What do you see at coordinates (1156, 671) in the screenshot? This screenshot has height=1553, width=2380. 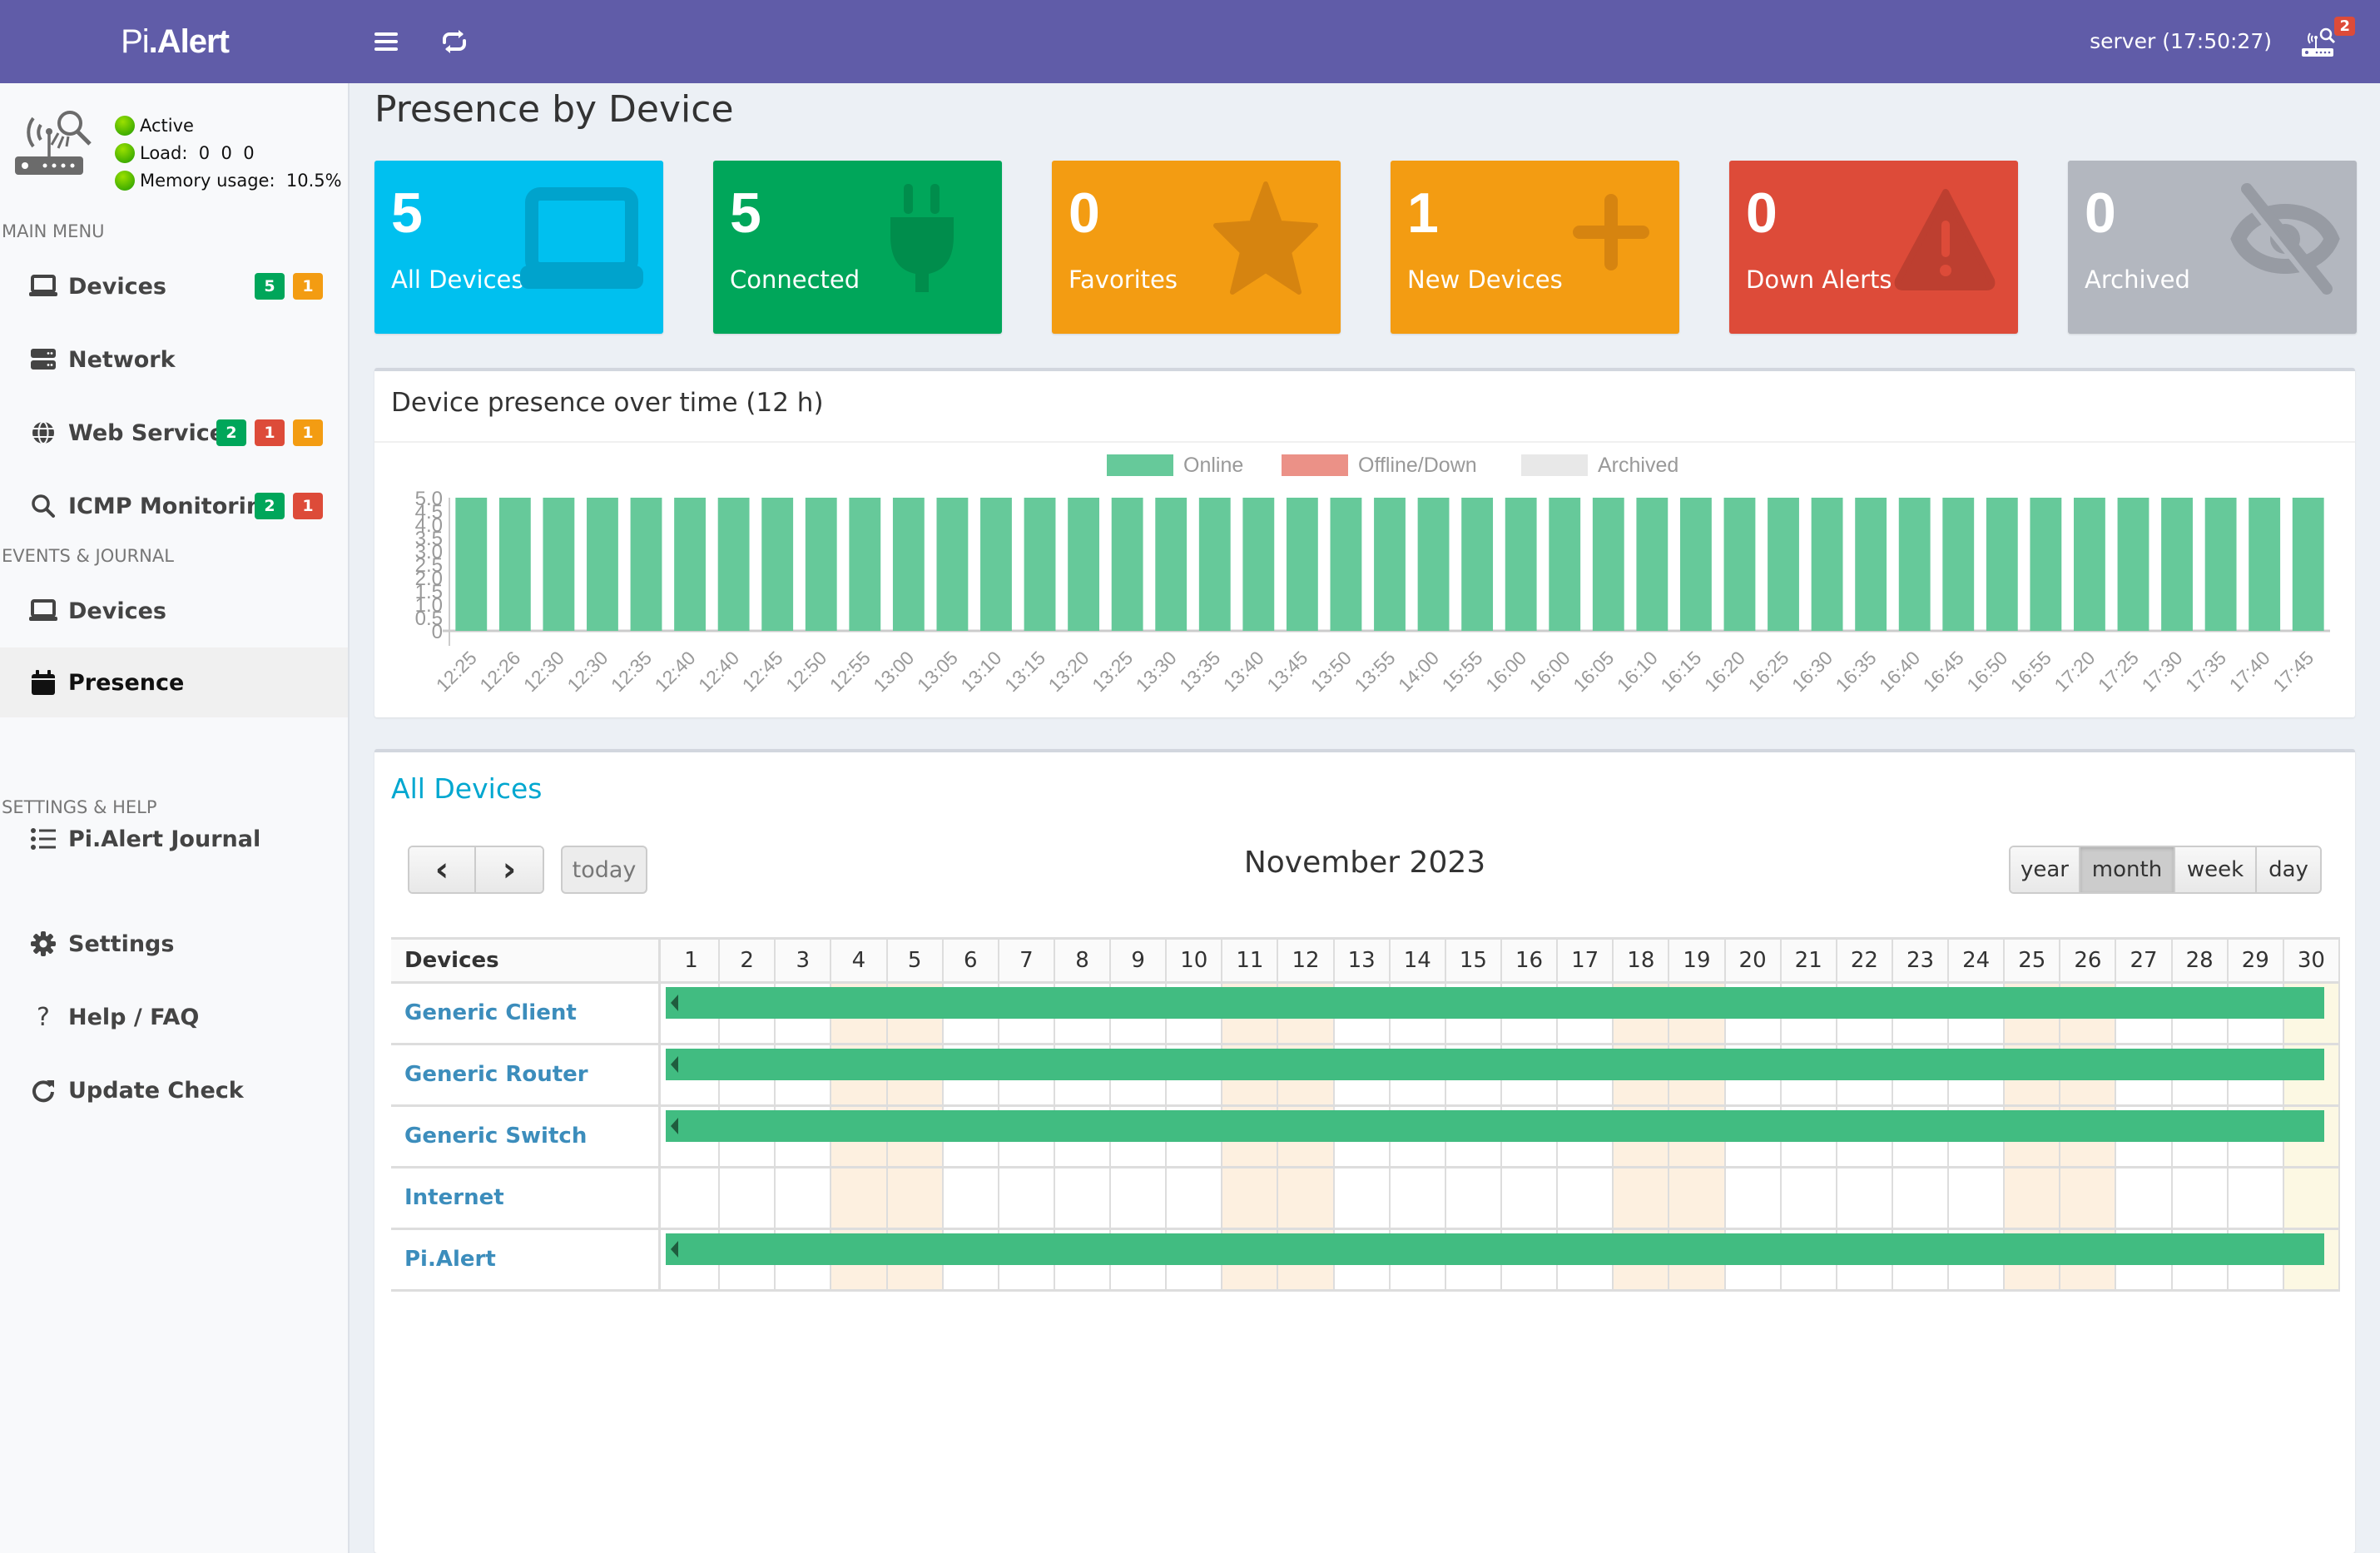 I see `x-tick-label: 13:30` at bounding box center [1156, 671].